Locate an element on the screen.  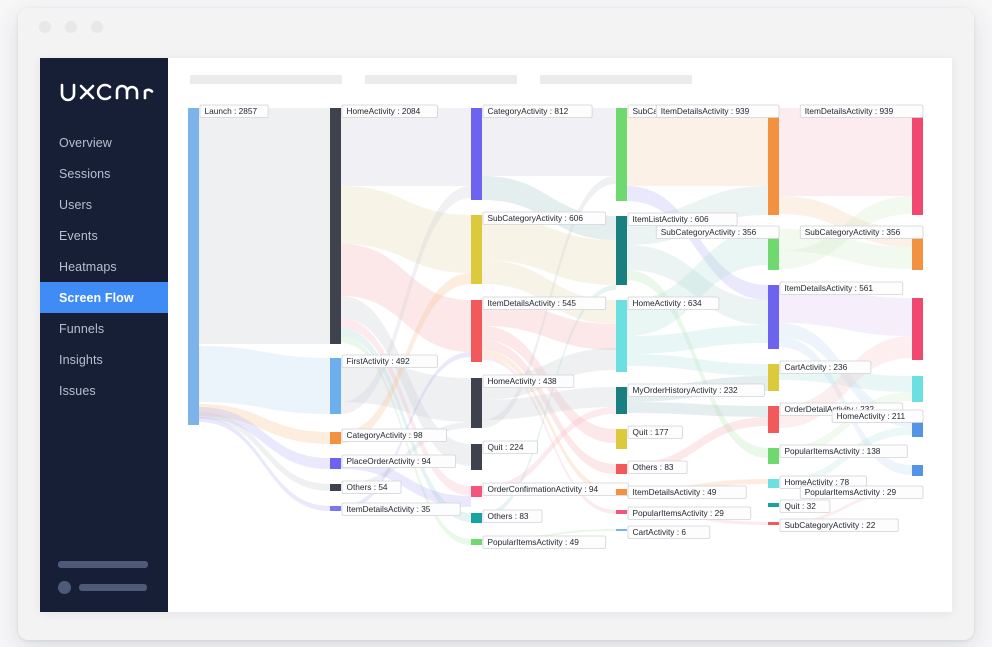
sidebar-account-row is located at coordinates (113, 587).